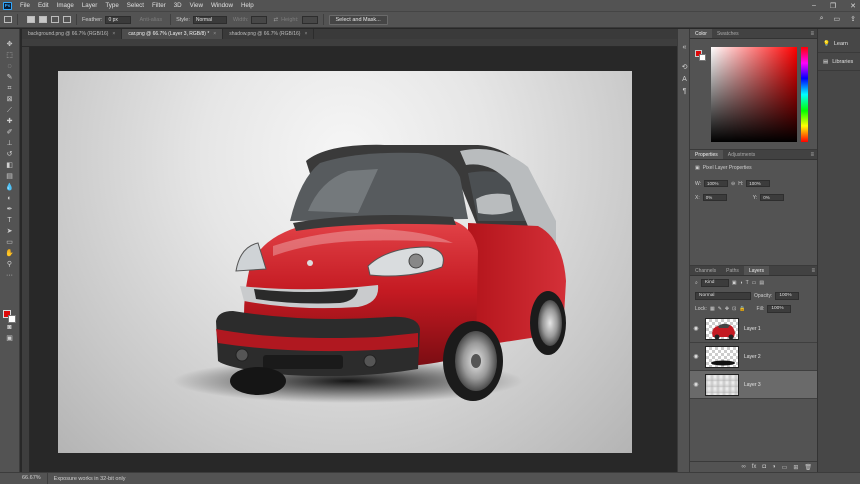 The width and height of the screenshot is (860, 484). I want to click on menu-layer: Layer, so click(89, 5).